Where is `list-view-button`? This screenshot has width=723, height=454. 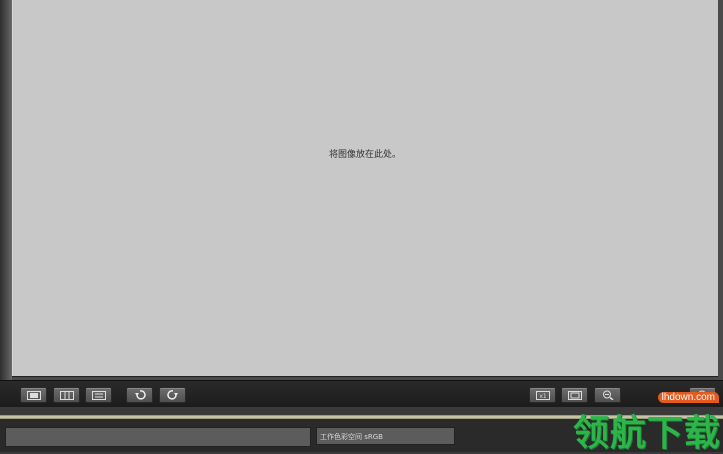 list-view-button is located at coordinates (98, 395).